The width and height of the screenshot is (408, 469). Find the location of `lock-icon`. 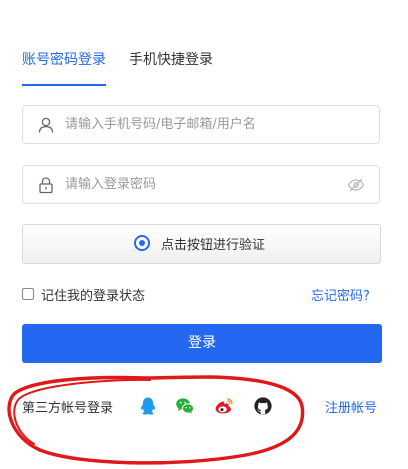

lock-icon is located at coordinates (46, 185).